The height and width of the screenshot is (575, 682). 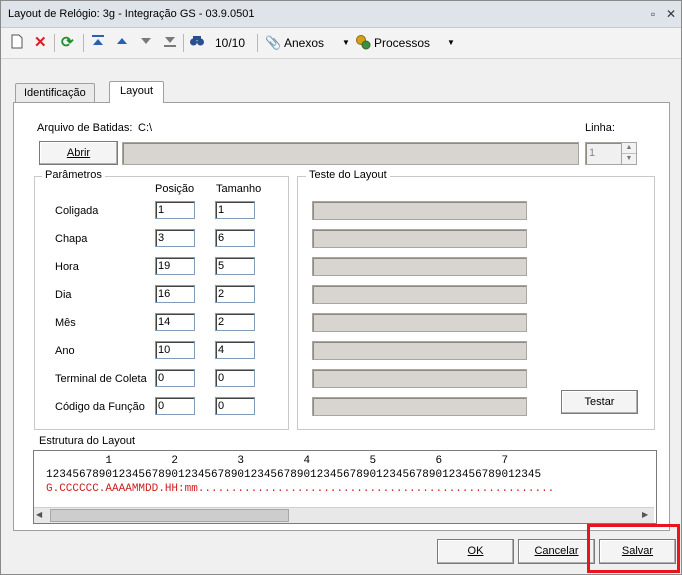 What do you see at coordinates (629, 148) in the screenshot?
I see `spinner-up-icon: ▲` at bounding box center [629, 148].